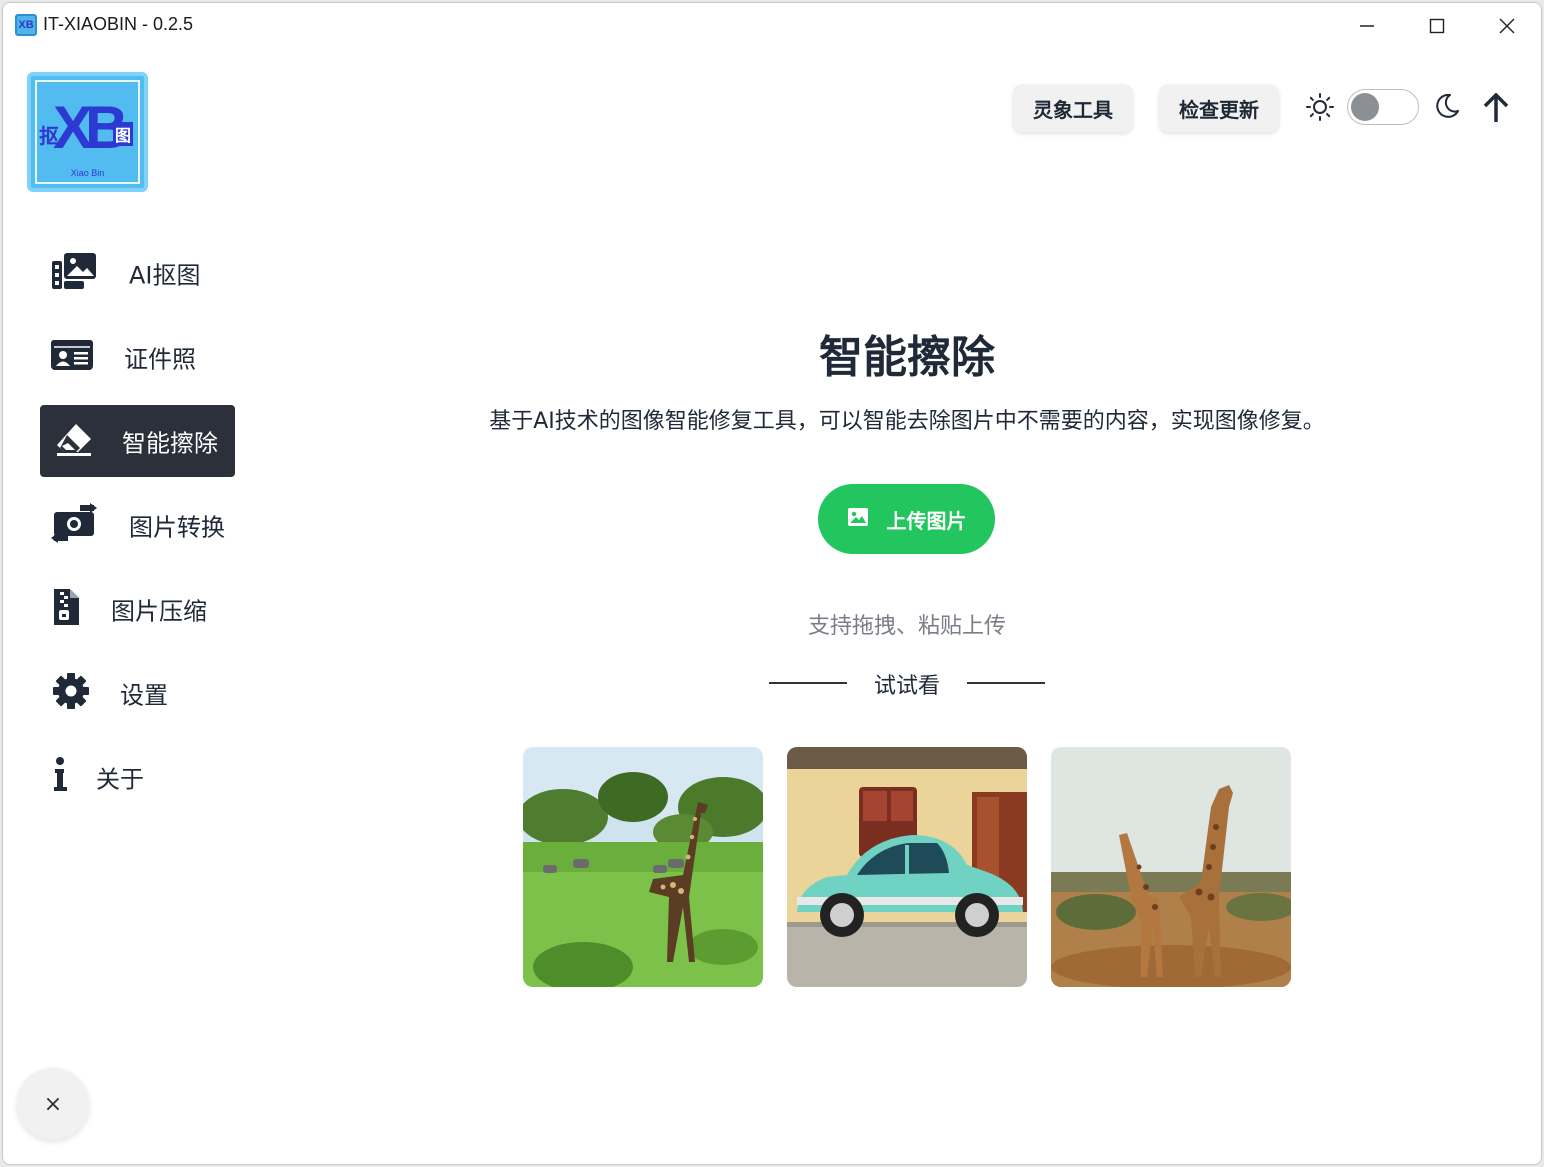 The image size is (1544, 1167). What do you see at coordinates (120, 779) in the screenshot?
I see `sidebar-item-label: 关于` at bounding box center [120, 779].